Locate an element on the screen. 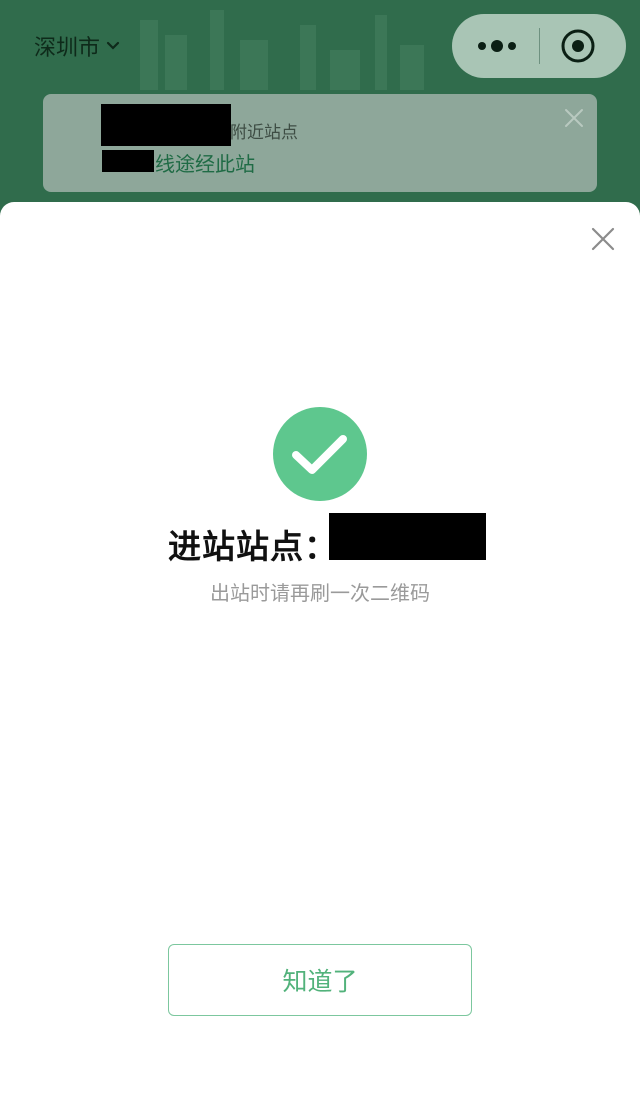 The height and width of the screenshot is (1102, 640). capsule-divider is located at coordinates (539, 46).